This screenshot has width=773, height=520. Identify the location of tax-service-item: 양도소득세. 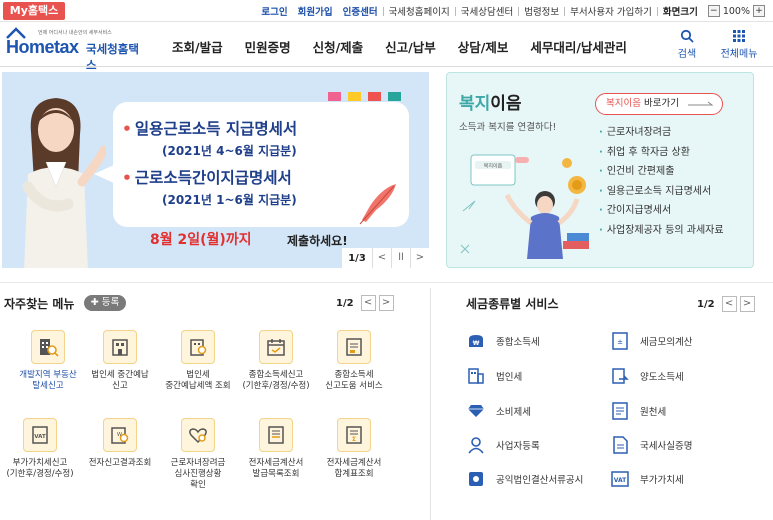
(647, 376).